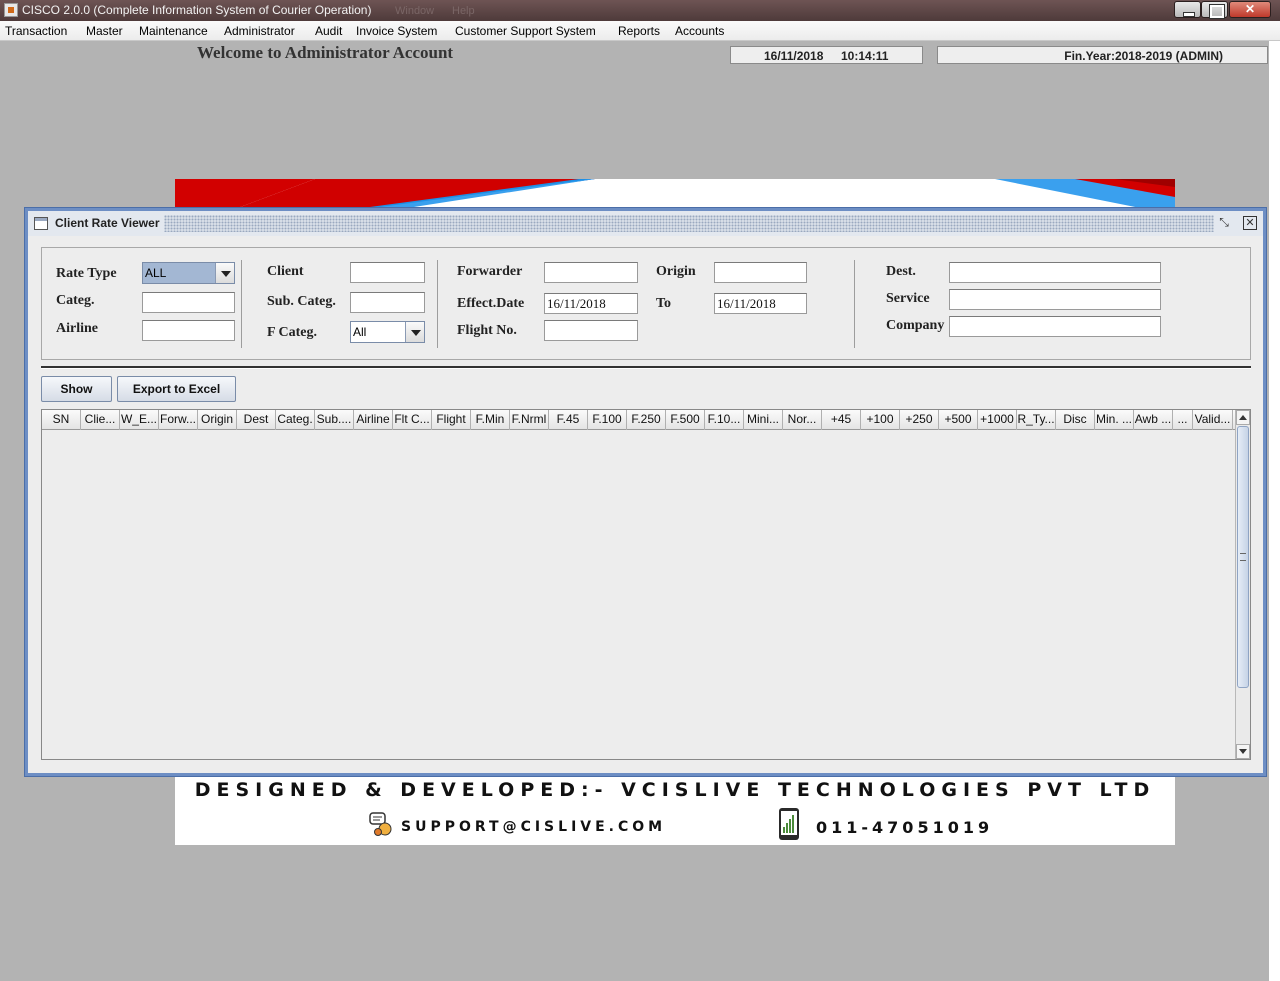 This screenshot has height=981, width=1280. I want to click on column-header: Dest, so click(256, 420).